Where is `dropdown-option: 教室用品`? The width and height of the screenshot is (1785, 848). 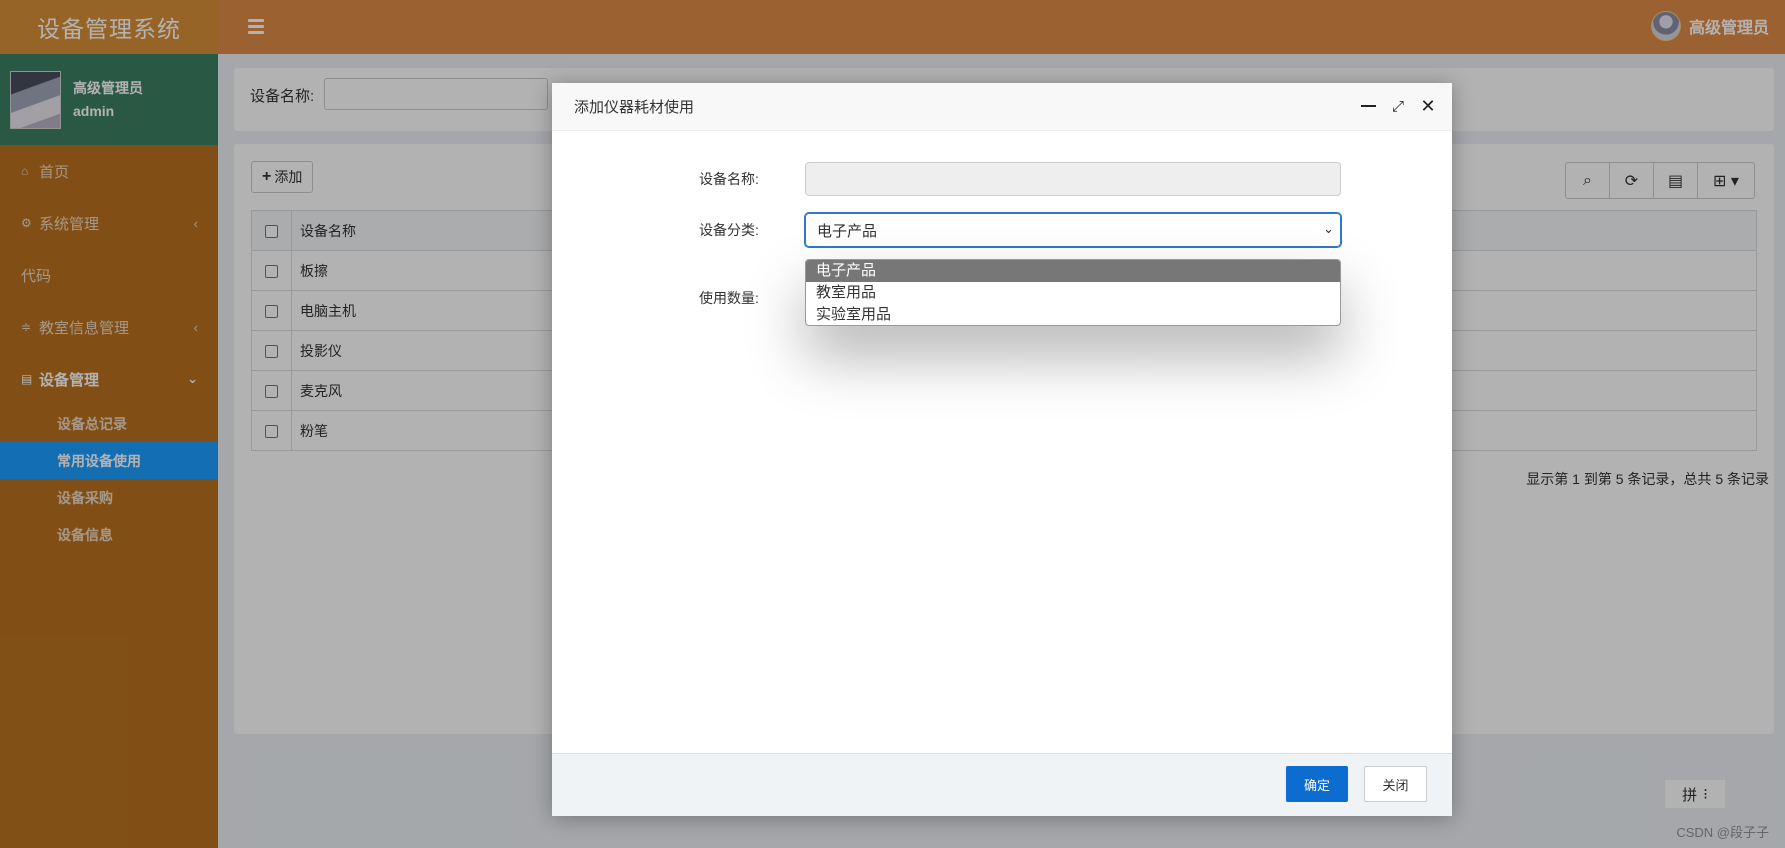 dropdown-option: 教室用品 is located at coordinates (1073, 293).